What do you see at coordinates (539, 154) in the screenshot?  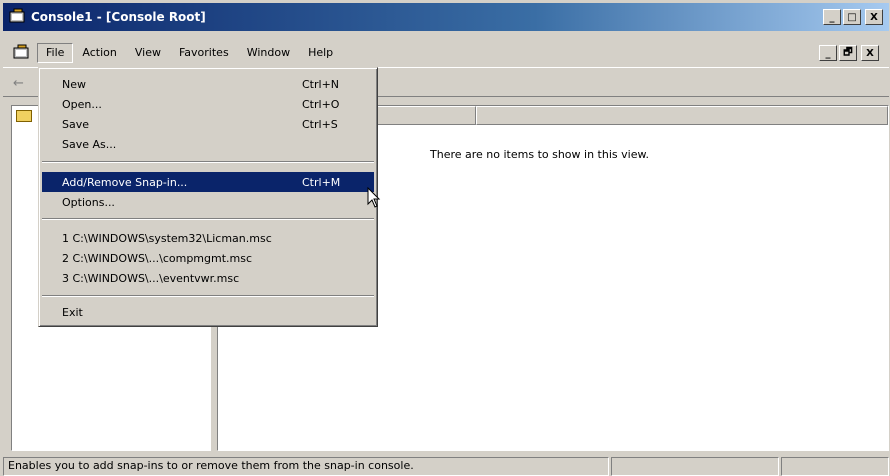 I see `empty-view-message: There are no items to show in this view.` at bounding box center [539, 154].